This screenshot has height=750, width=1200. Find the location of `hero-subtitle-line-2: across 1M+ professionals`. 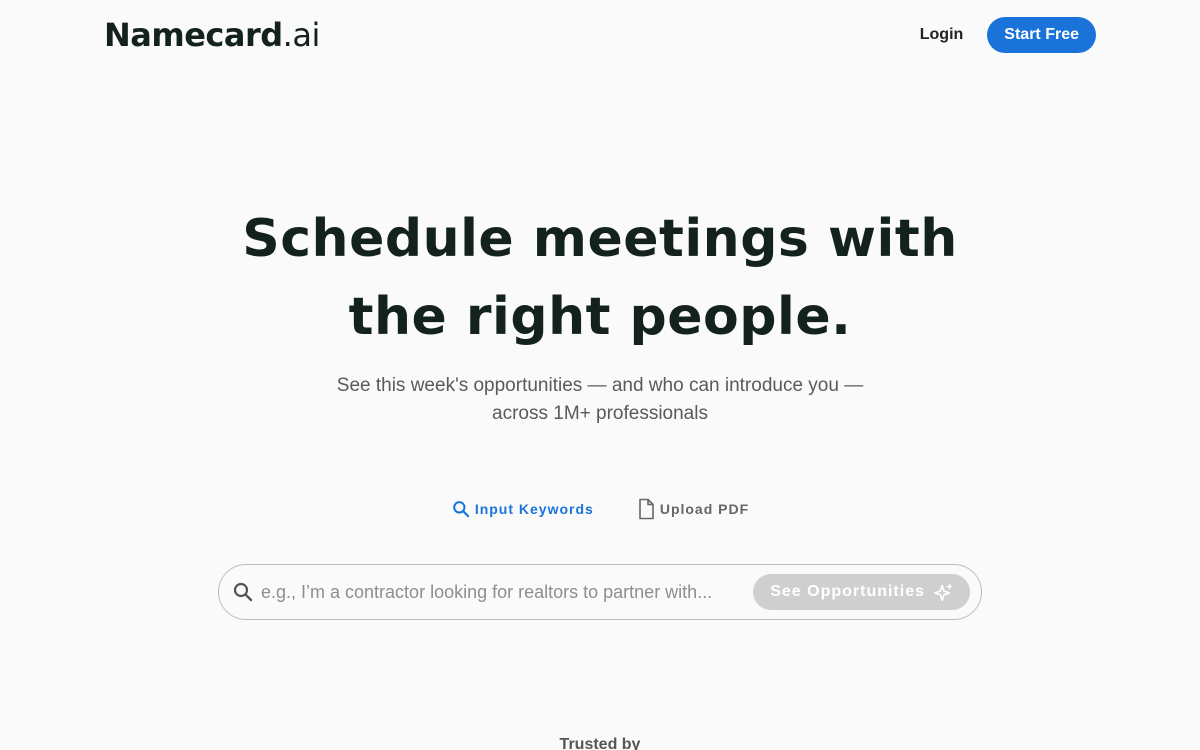

hero-subtitle-line-2: across 1M+ professionals is located at coordinates (600, 413).